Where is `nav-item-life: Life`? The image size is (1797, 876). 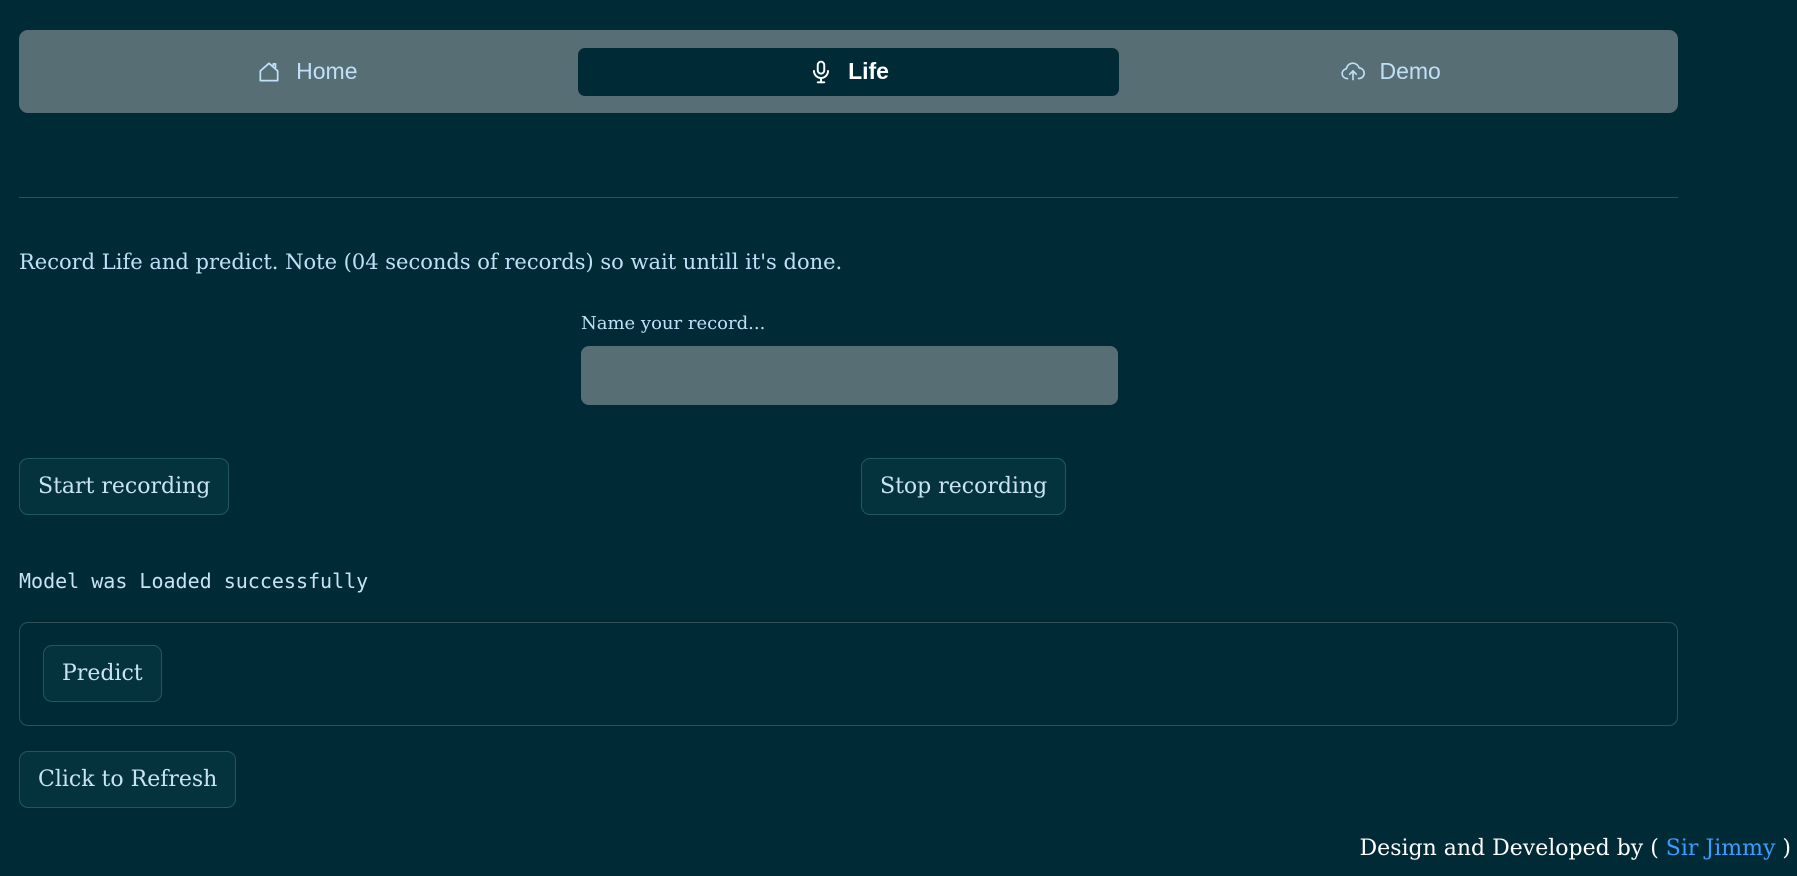 nav-item-life: Life is located at coordinates (848, 71).